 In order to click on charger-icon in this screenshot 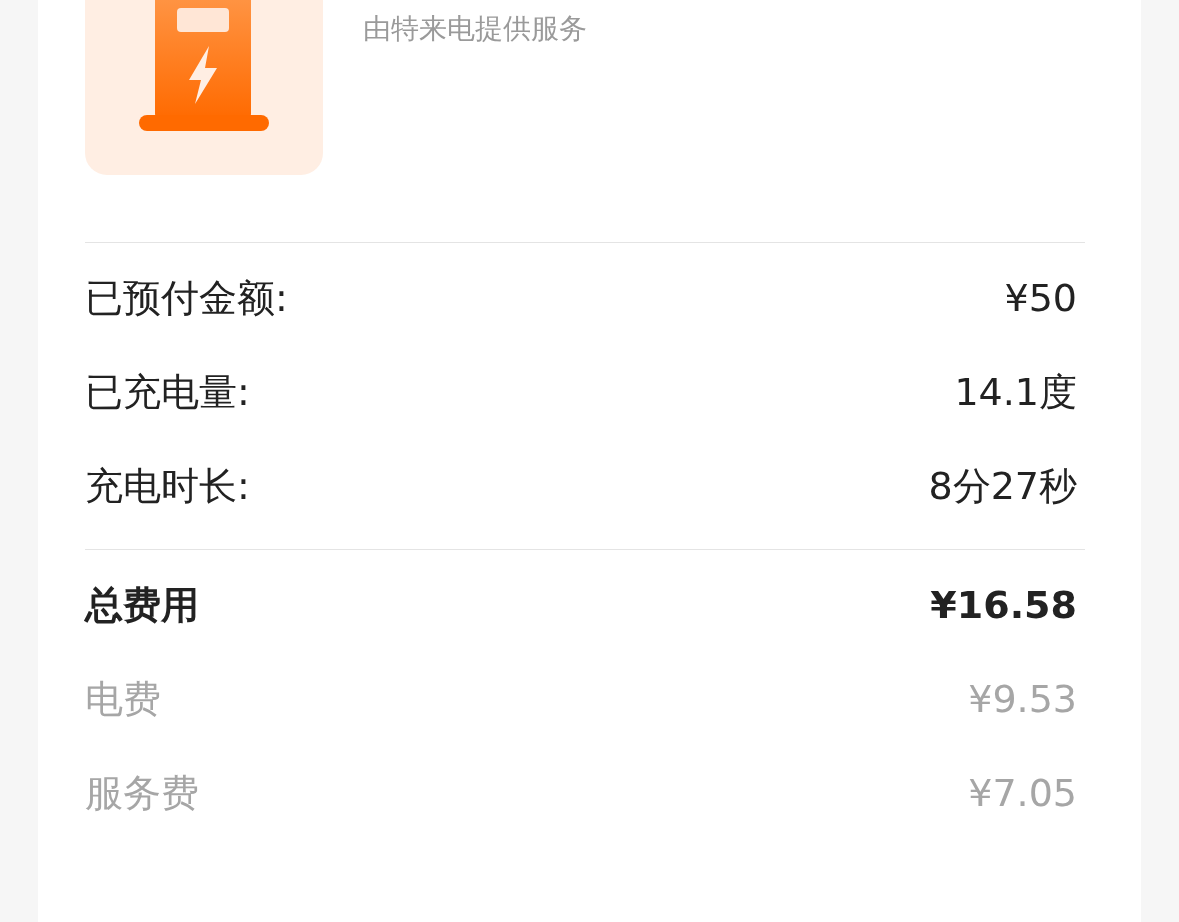, I will do `click(204, 87)`.